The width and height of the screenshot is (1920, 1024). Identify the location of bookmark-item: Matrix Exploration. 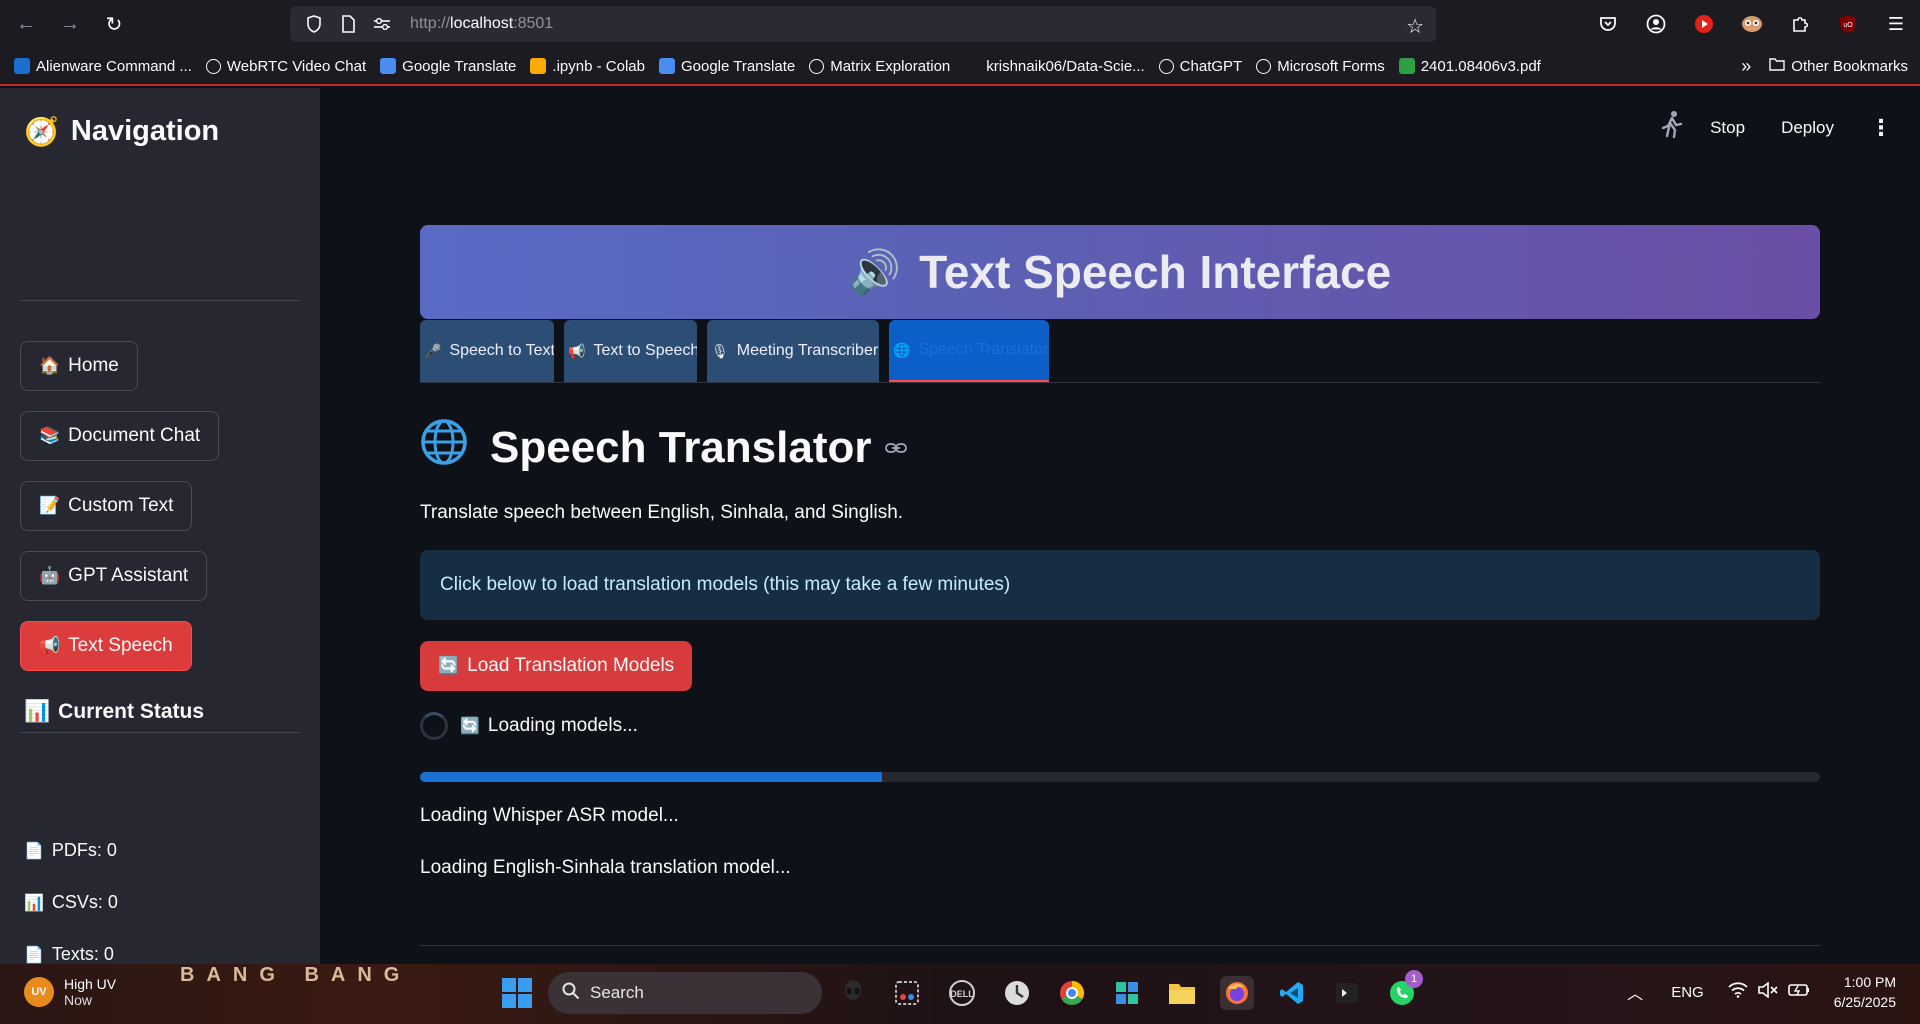
(879, 66).